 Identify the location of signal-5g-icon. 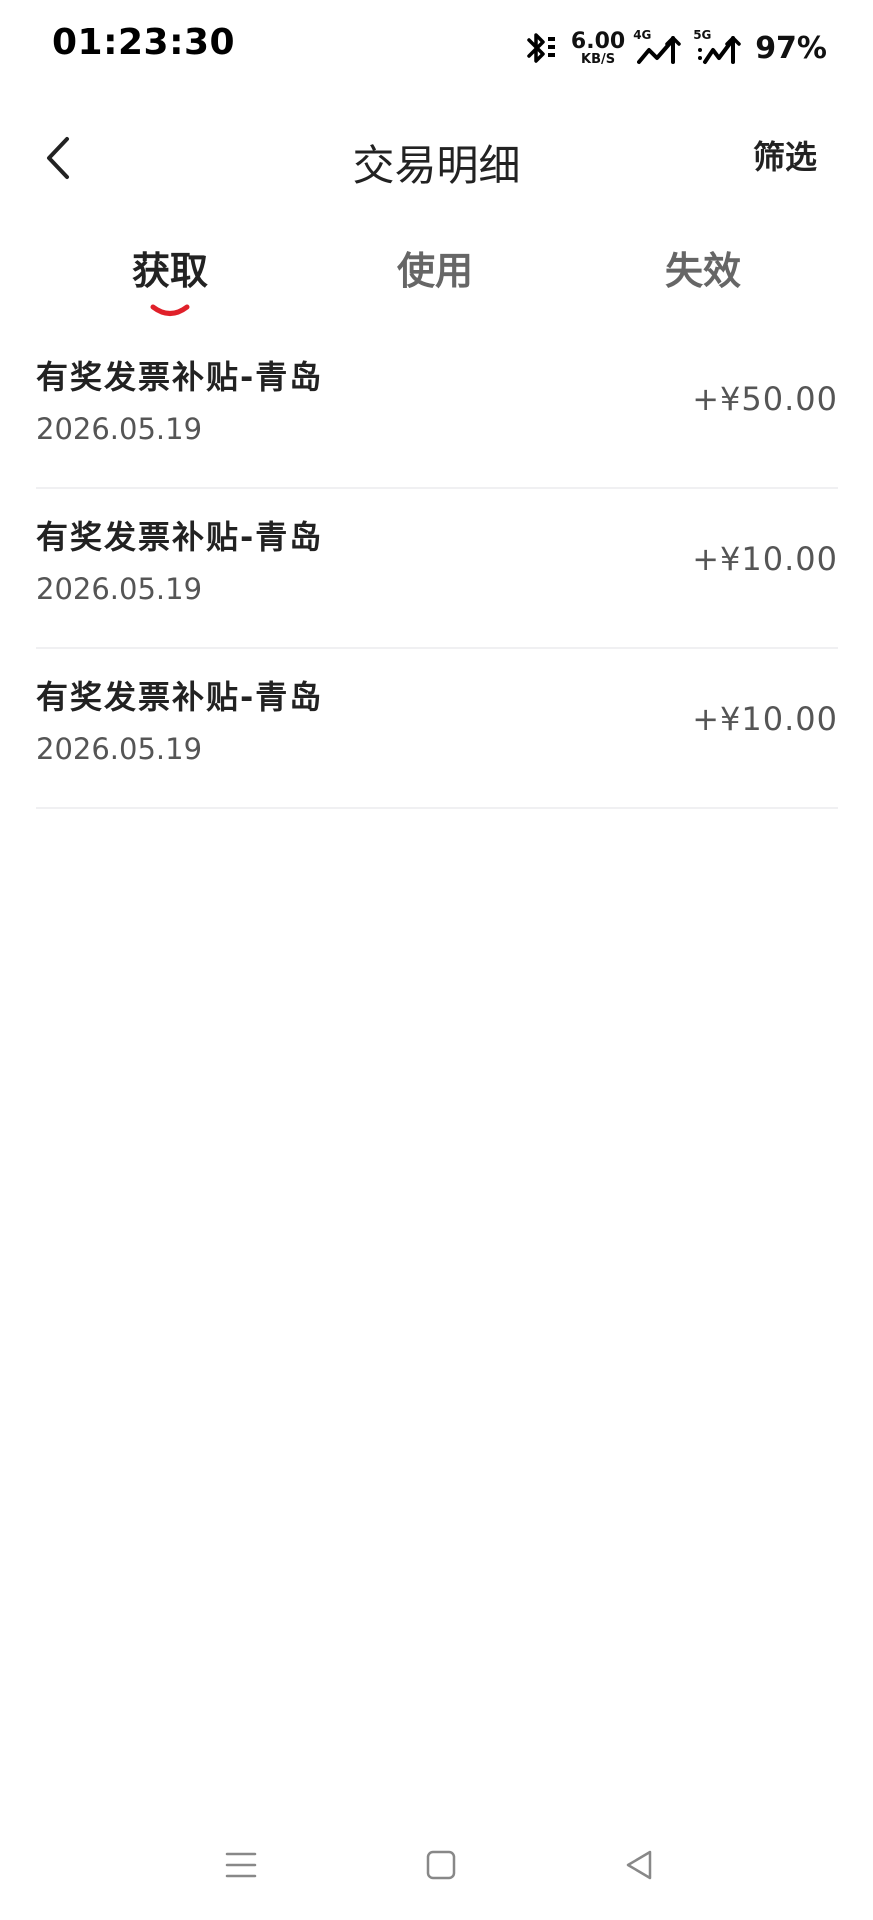
(719, 50).